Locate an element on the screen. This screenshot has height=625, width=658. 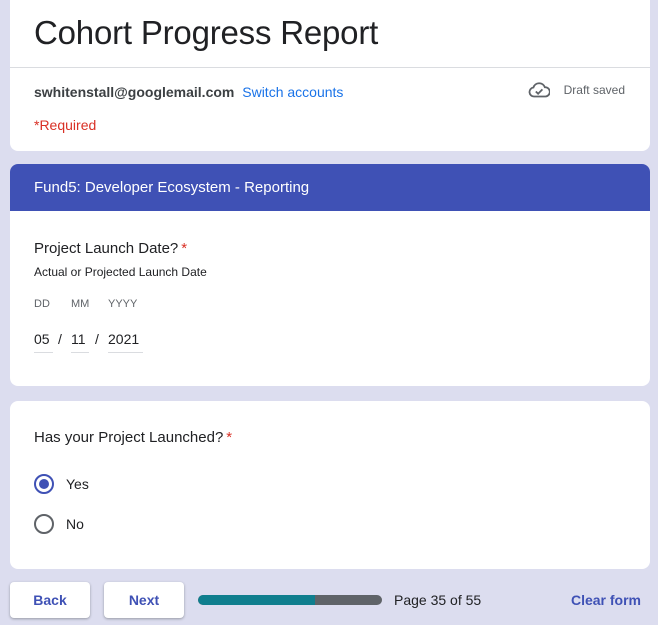
draft-status: Draft saved is located at coordinates (576, 90).